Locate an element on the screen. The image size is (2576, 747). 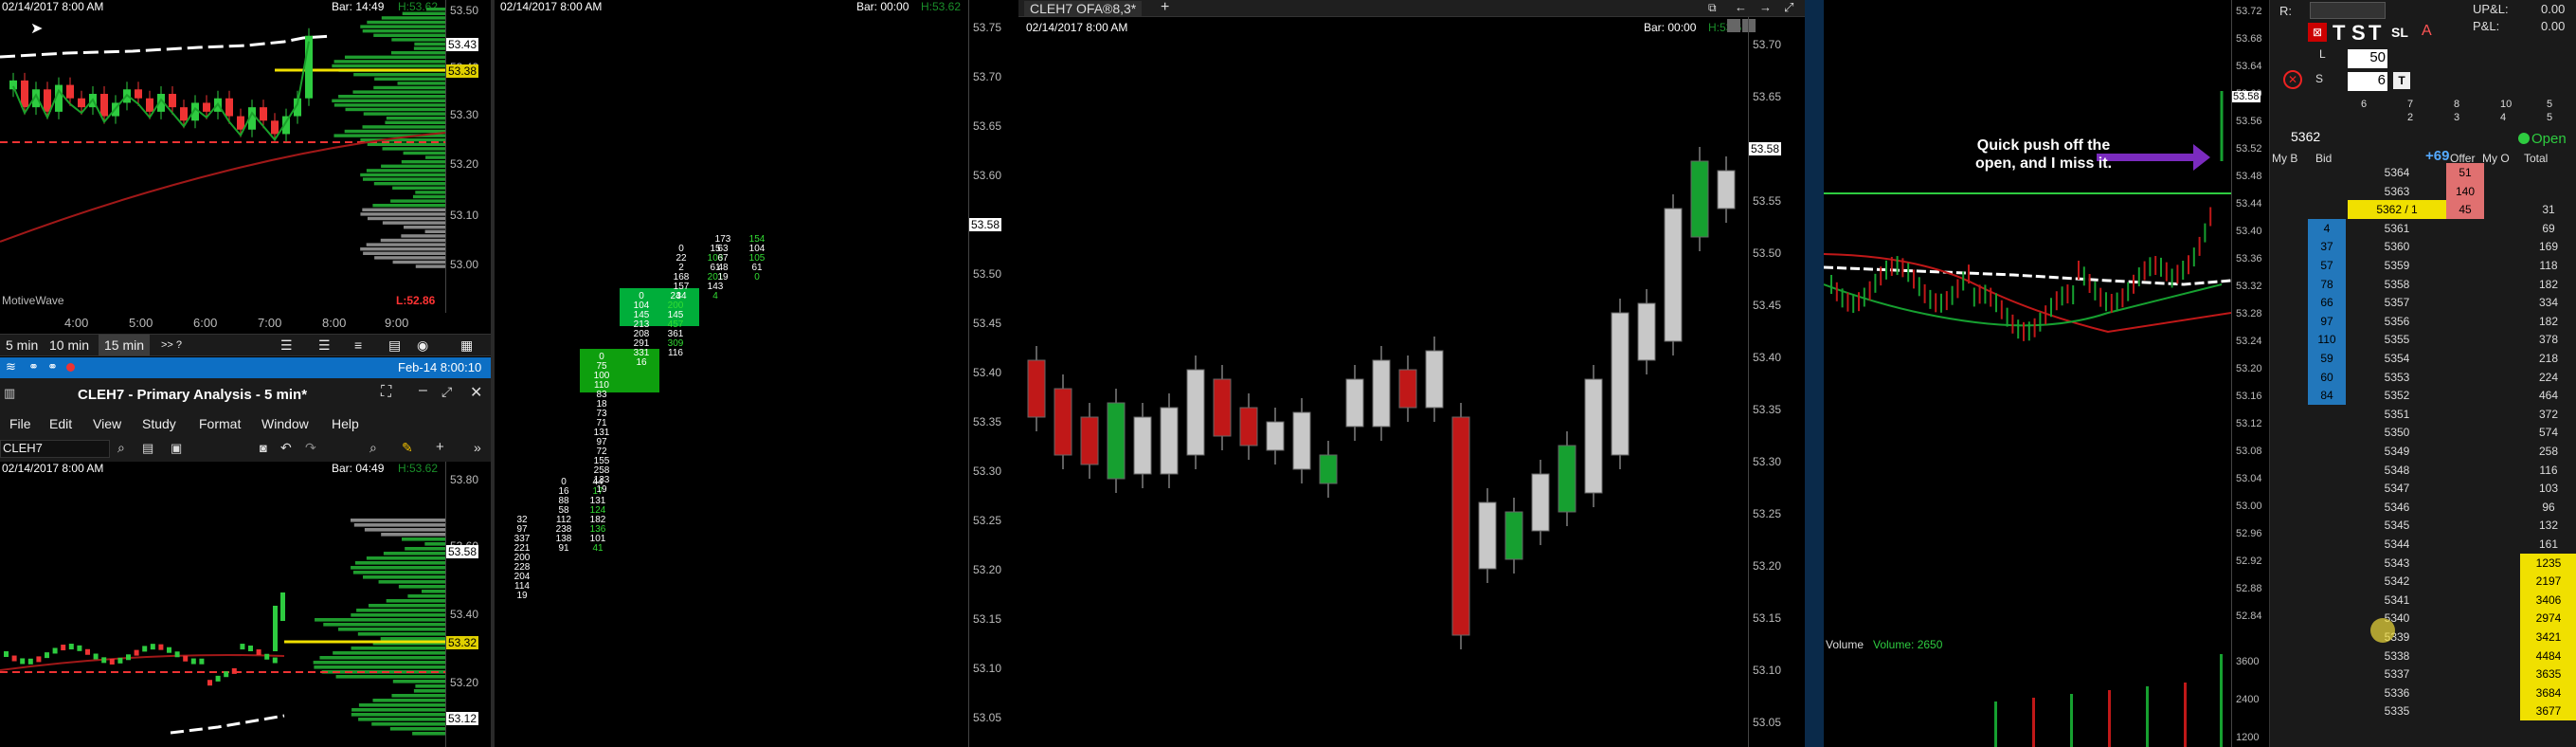
dom-price-cell: 5349 is located at coordinates (2397, 452).